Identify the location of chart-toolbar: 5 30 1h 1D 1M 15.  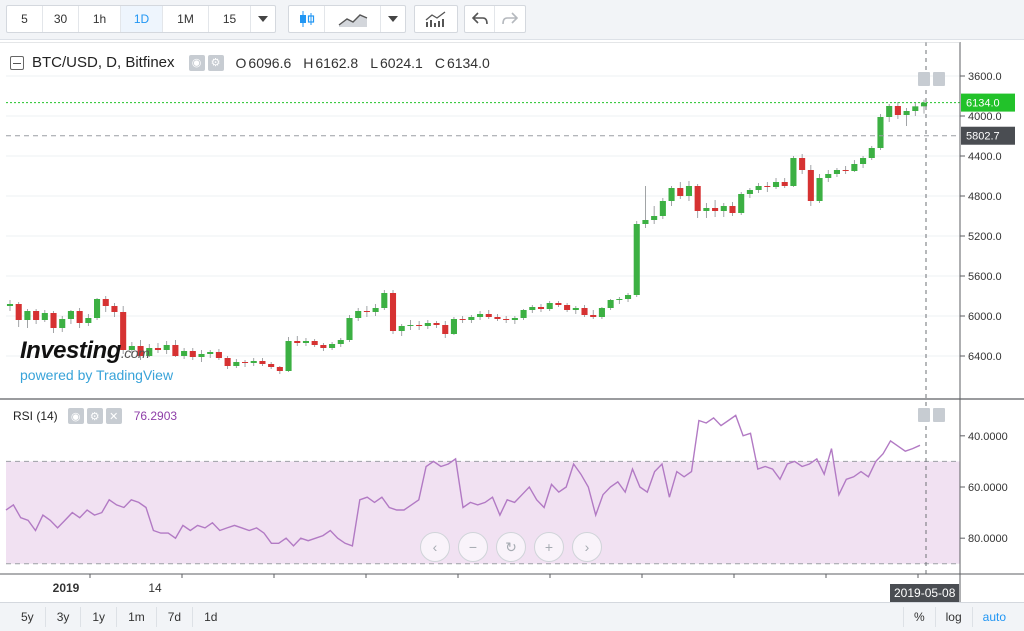
(512, 20).